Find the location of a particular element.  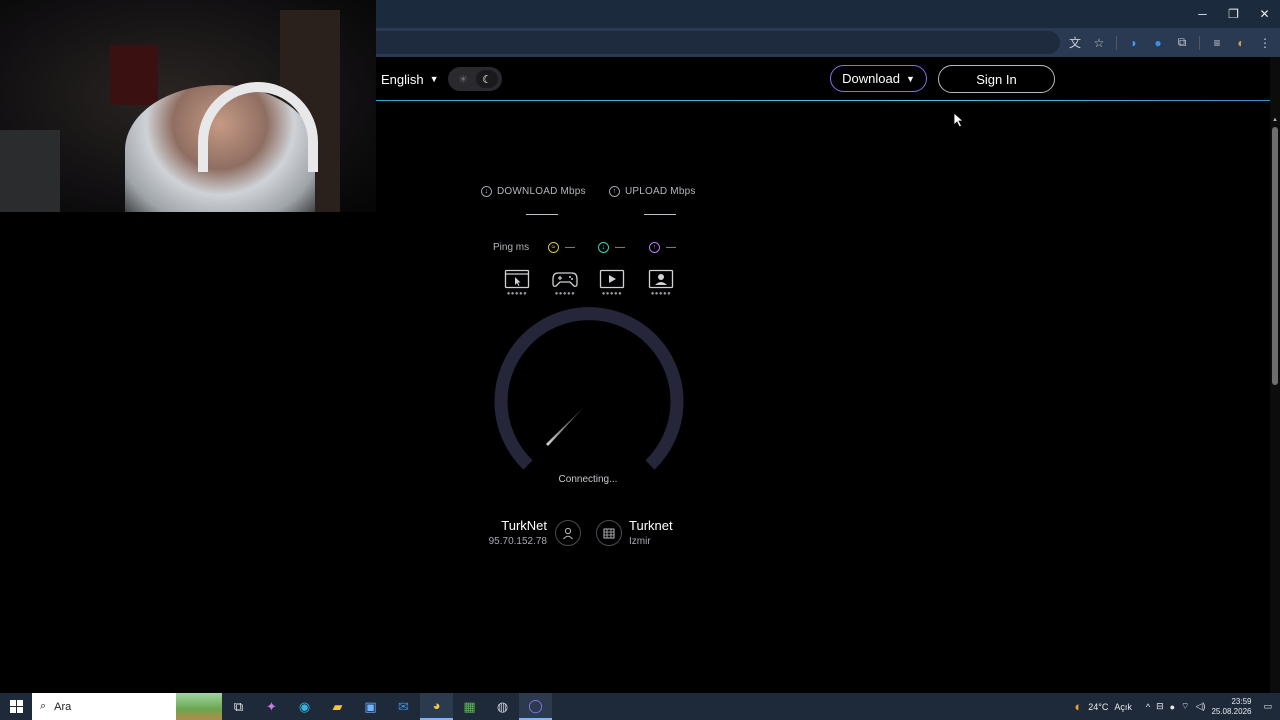

download-label: DOWNLOAD Mbps is located at coordinates (541, 191).